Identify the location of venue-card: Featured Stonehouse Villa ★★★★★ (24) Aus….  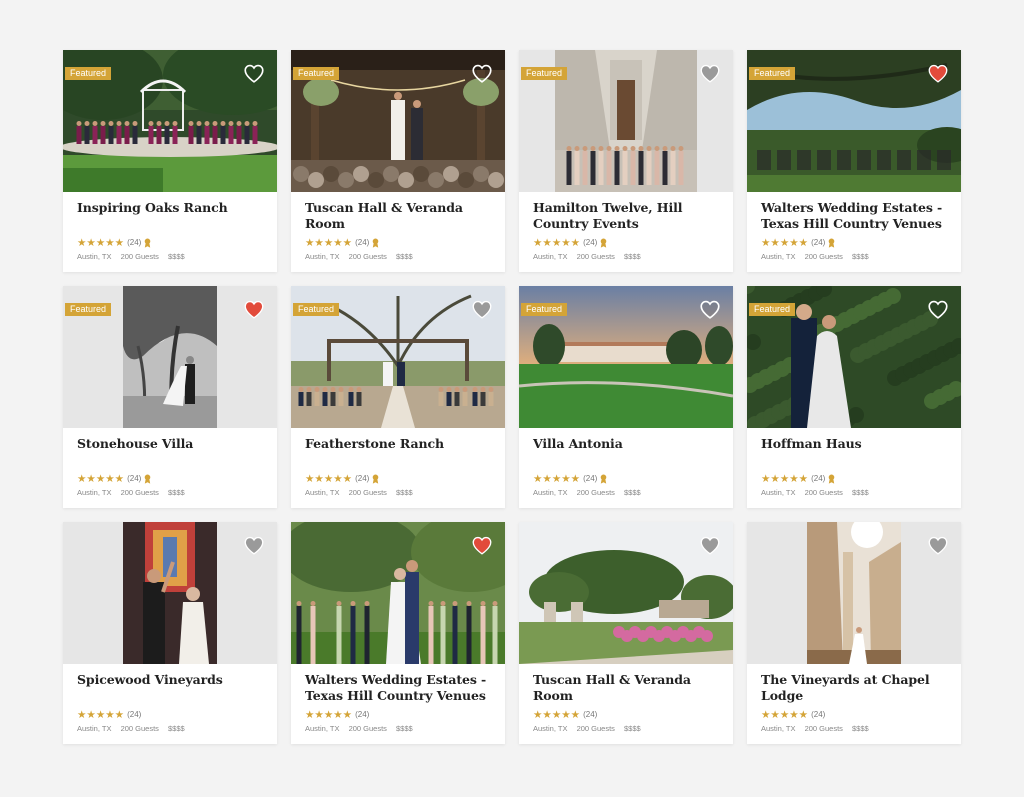
(170, 397).